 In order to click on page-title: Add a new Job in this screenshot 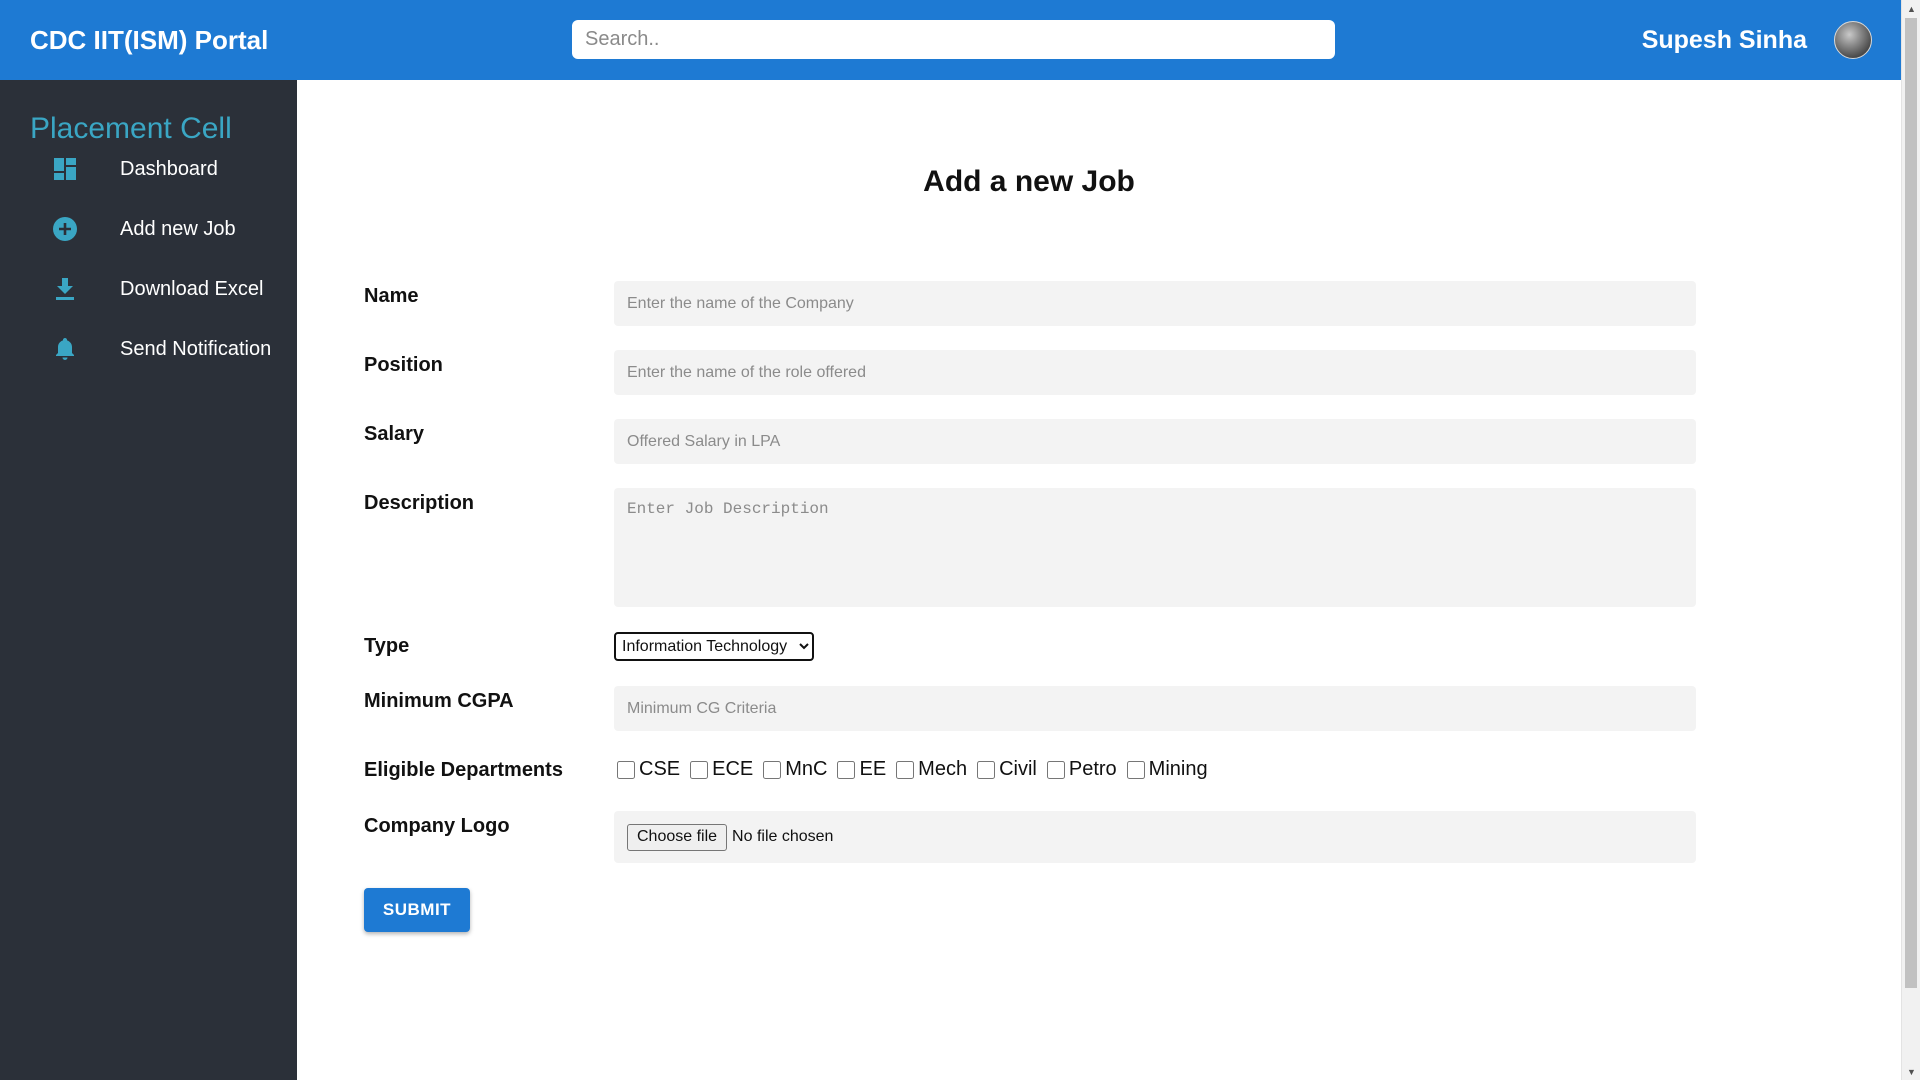, I will do `click(1029, 181)`.